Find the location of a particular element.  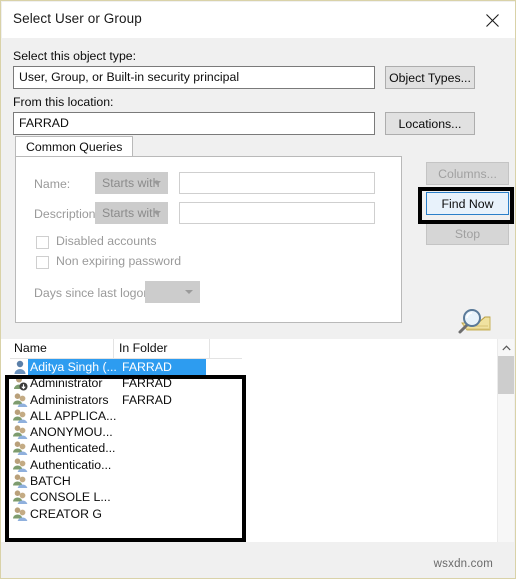

table-row: Administrators FARRAD is located at coordinates (126, 400).